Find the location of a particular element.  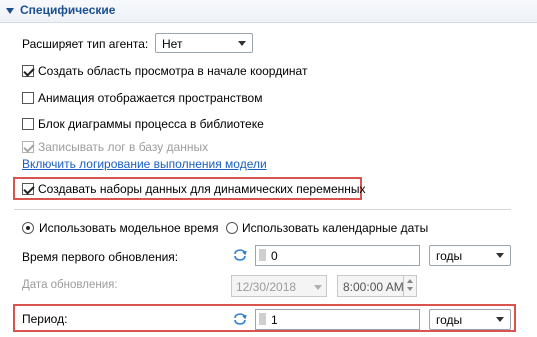

first-update-unit-value: годы is located at coordinates (449, 256).